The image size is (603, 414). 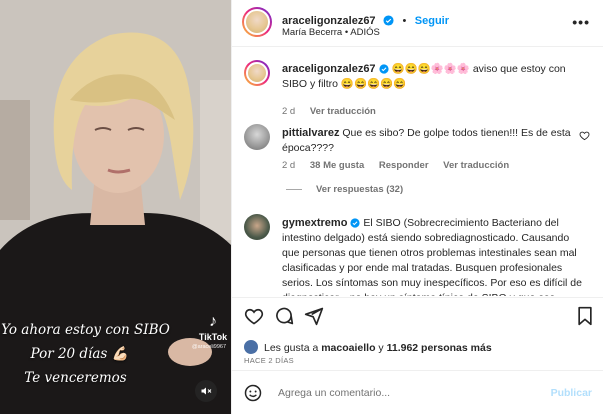 What do you see at coordinates (314, 223) in the screenshot?
I see `comment-username: gymextremo` at bounding box center [314, 223].